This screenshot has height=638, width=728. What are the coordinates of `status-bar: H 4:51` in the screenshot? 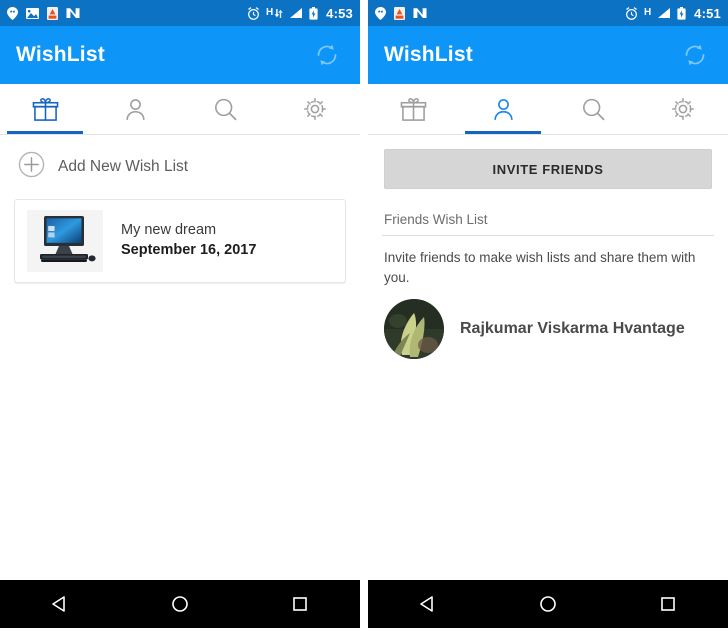 It's located at (548, 13).